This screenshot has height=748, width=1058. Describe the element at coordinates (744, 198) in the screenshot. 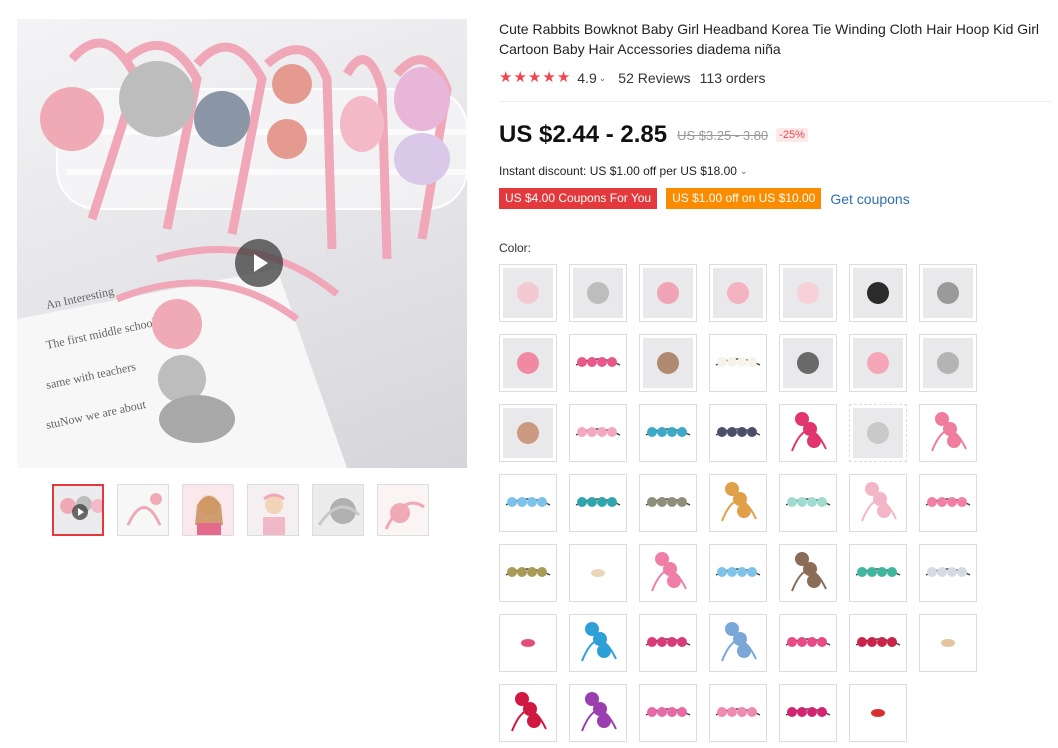

I see `coupon-button-2: US $1.00 off on US $10.00` at that location.